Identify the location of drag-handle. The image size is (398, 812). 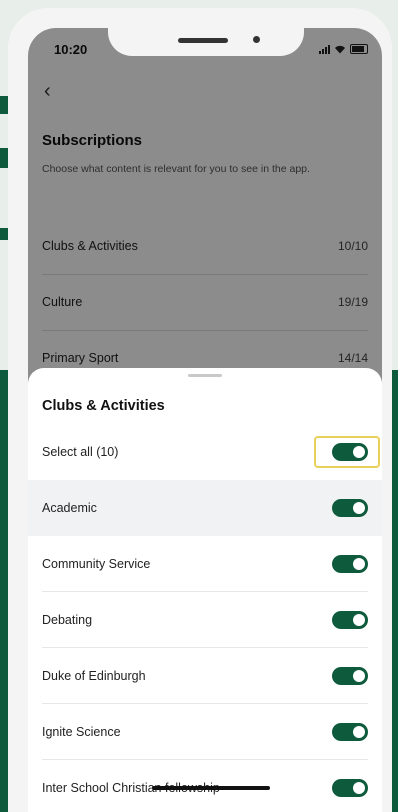
(205, 375).